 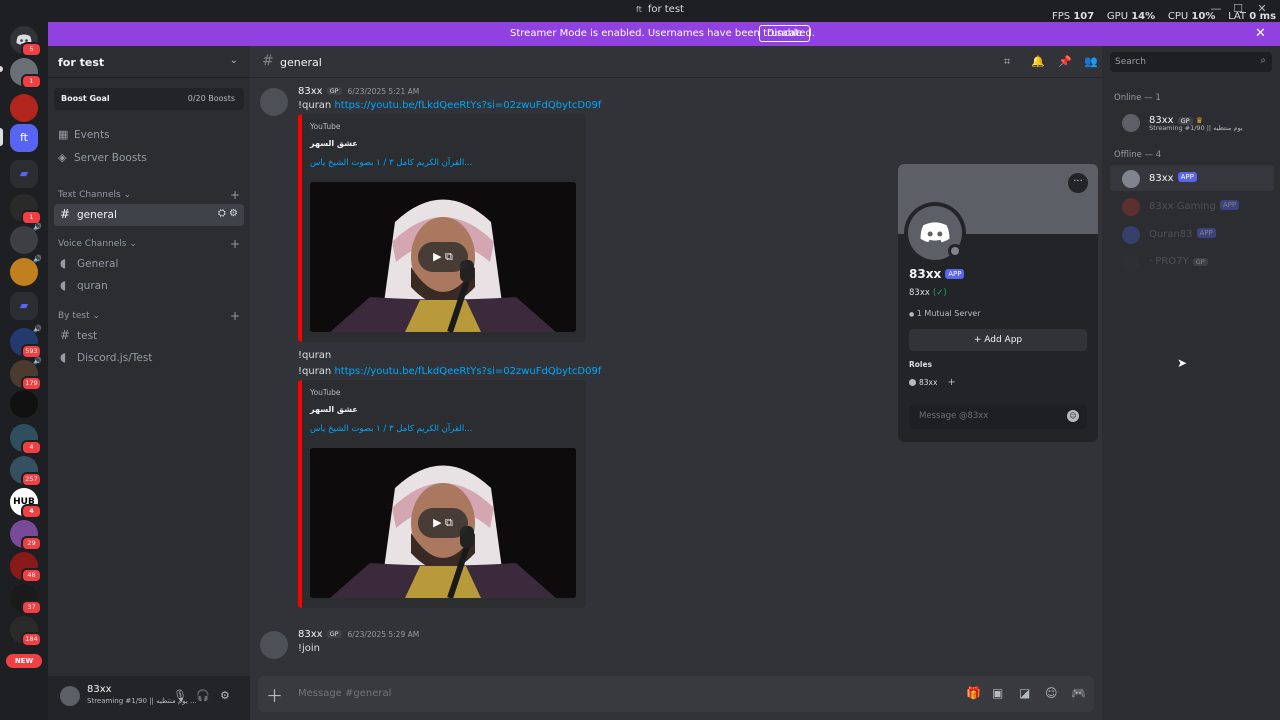 I want to click on server-header: for test ⌄, so click(x=149, y=62).